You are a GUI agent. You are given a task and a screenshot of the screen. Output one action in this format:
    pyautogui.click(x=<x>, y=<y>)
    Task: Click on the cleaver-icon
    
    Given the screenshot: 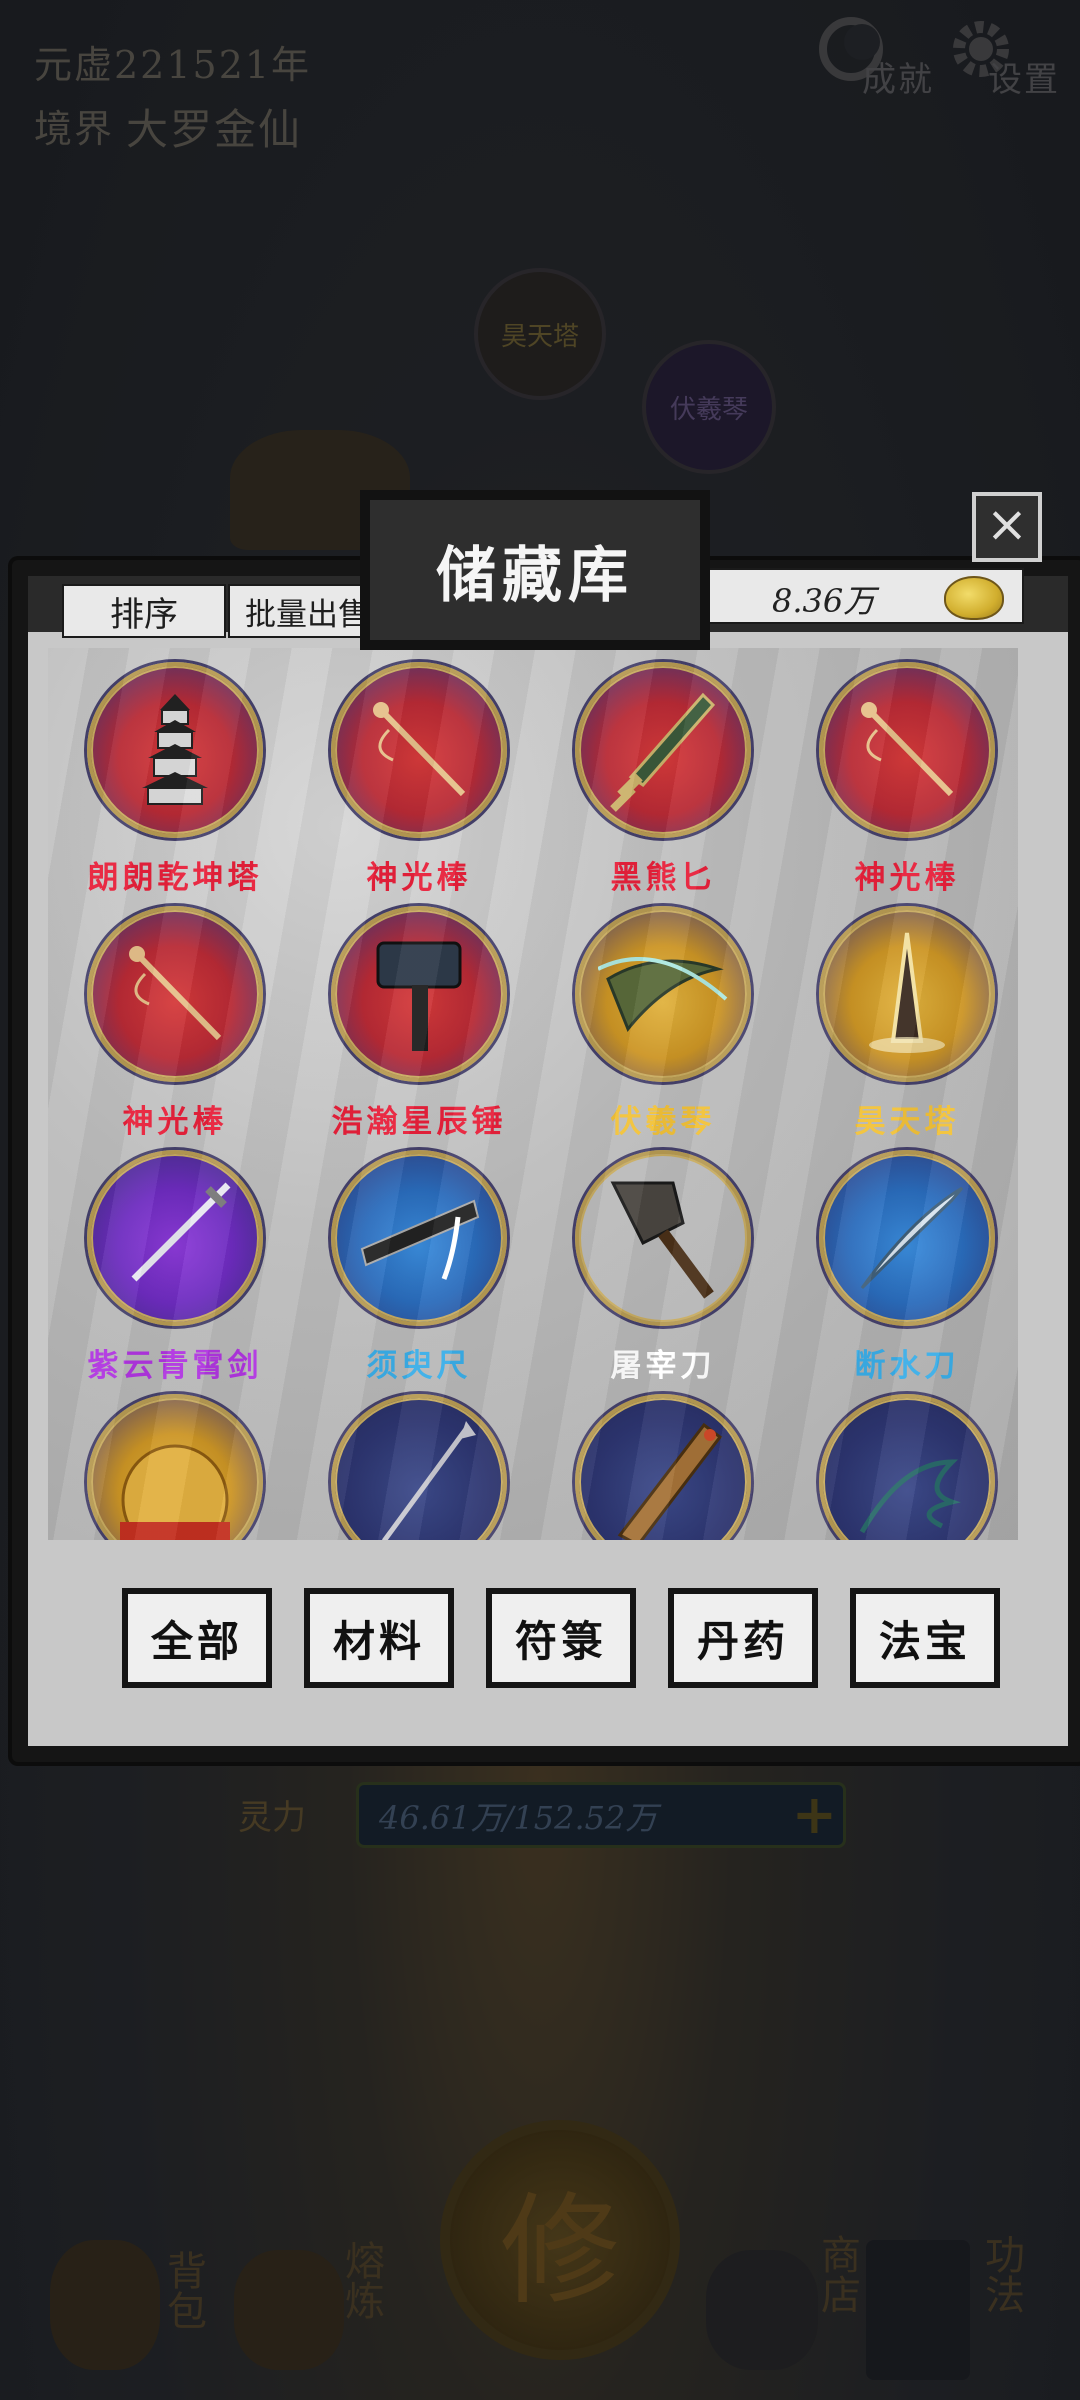 What is the action you would take?
    pyautogui.click(x=663, y=1238)
    